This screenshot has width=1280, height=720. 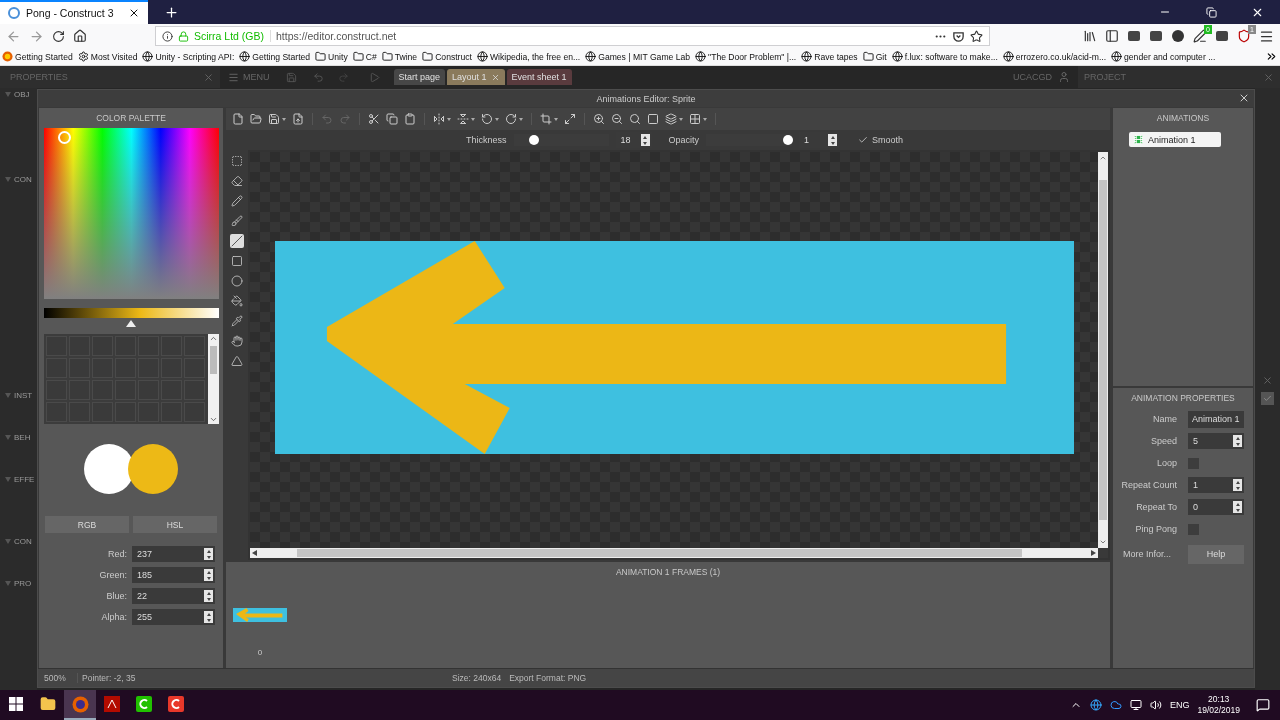 I want to click on shield-icon, so click(x=1244, y=36).